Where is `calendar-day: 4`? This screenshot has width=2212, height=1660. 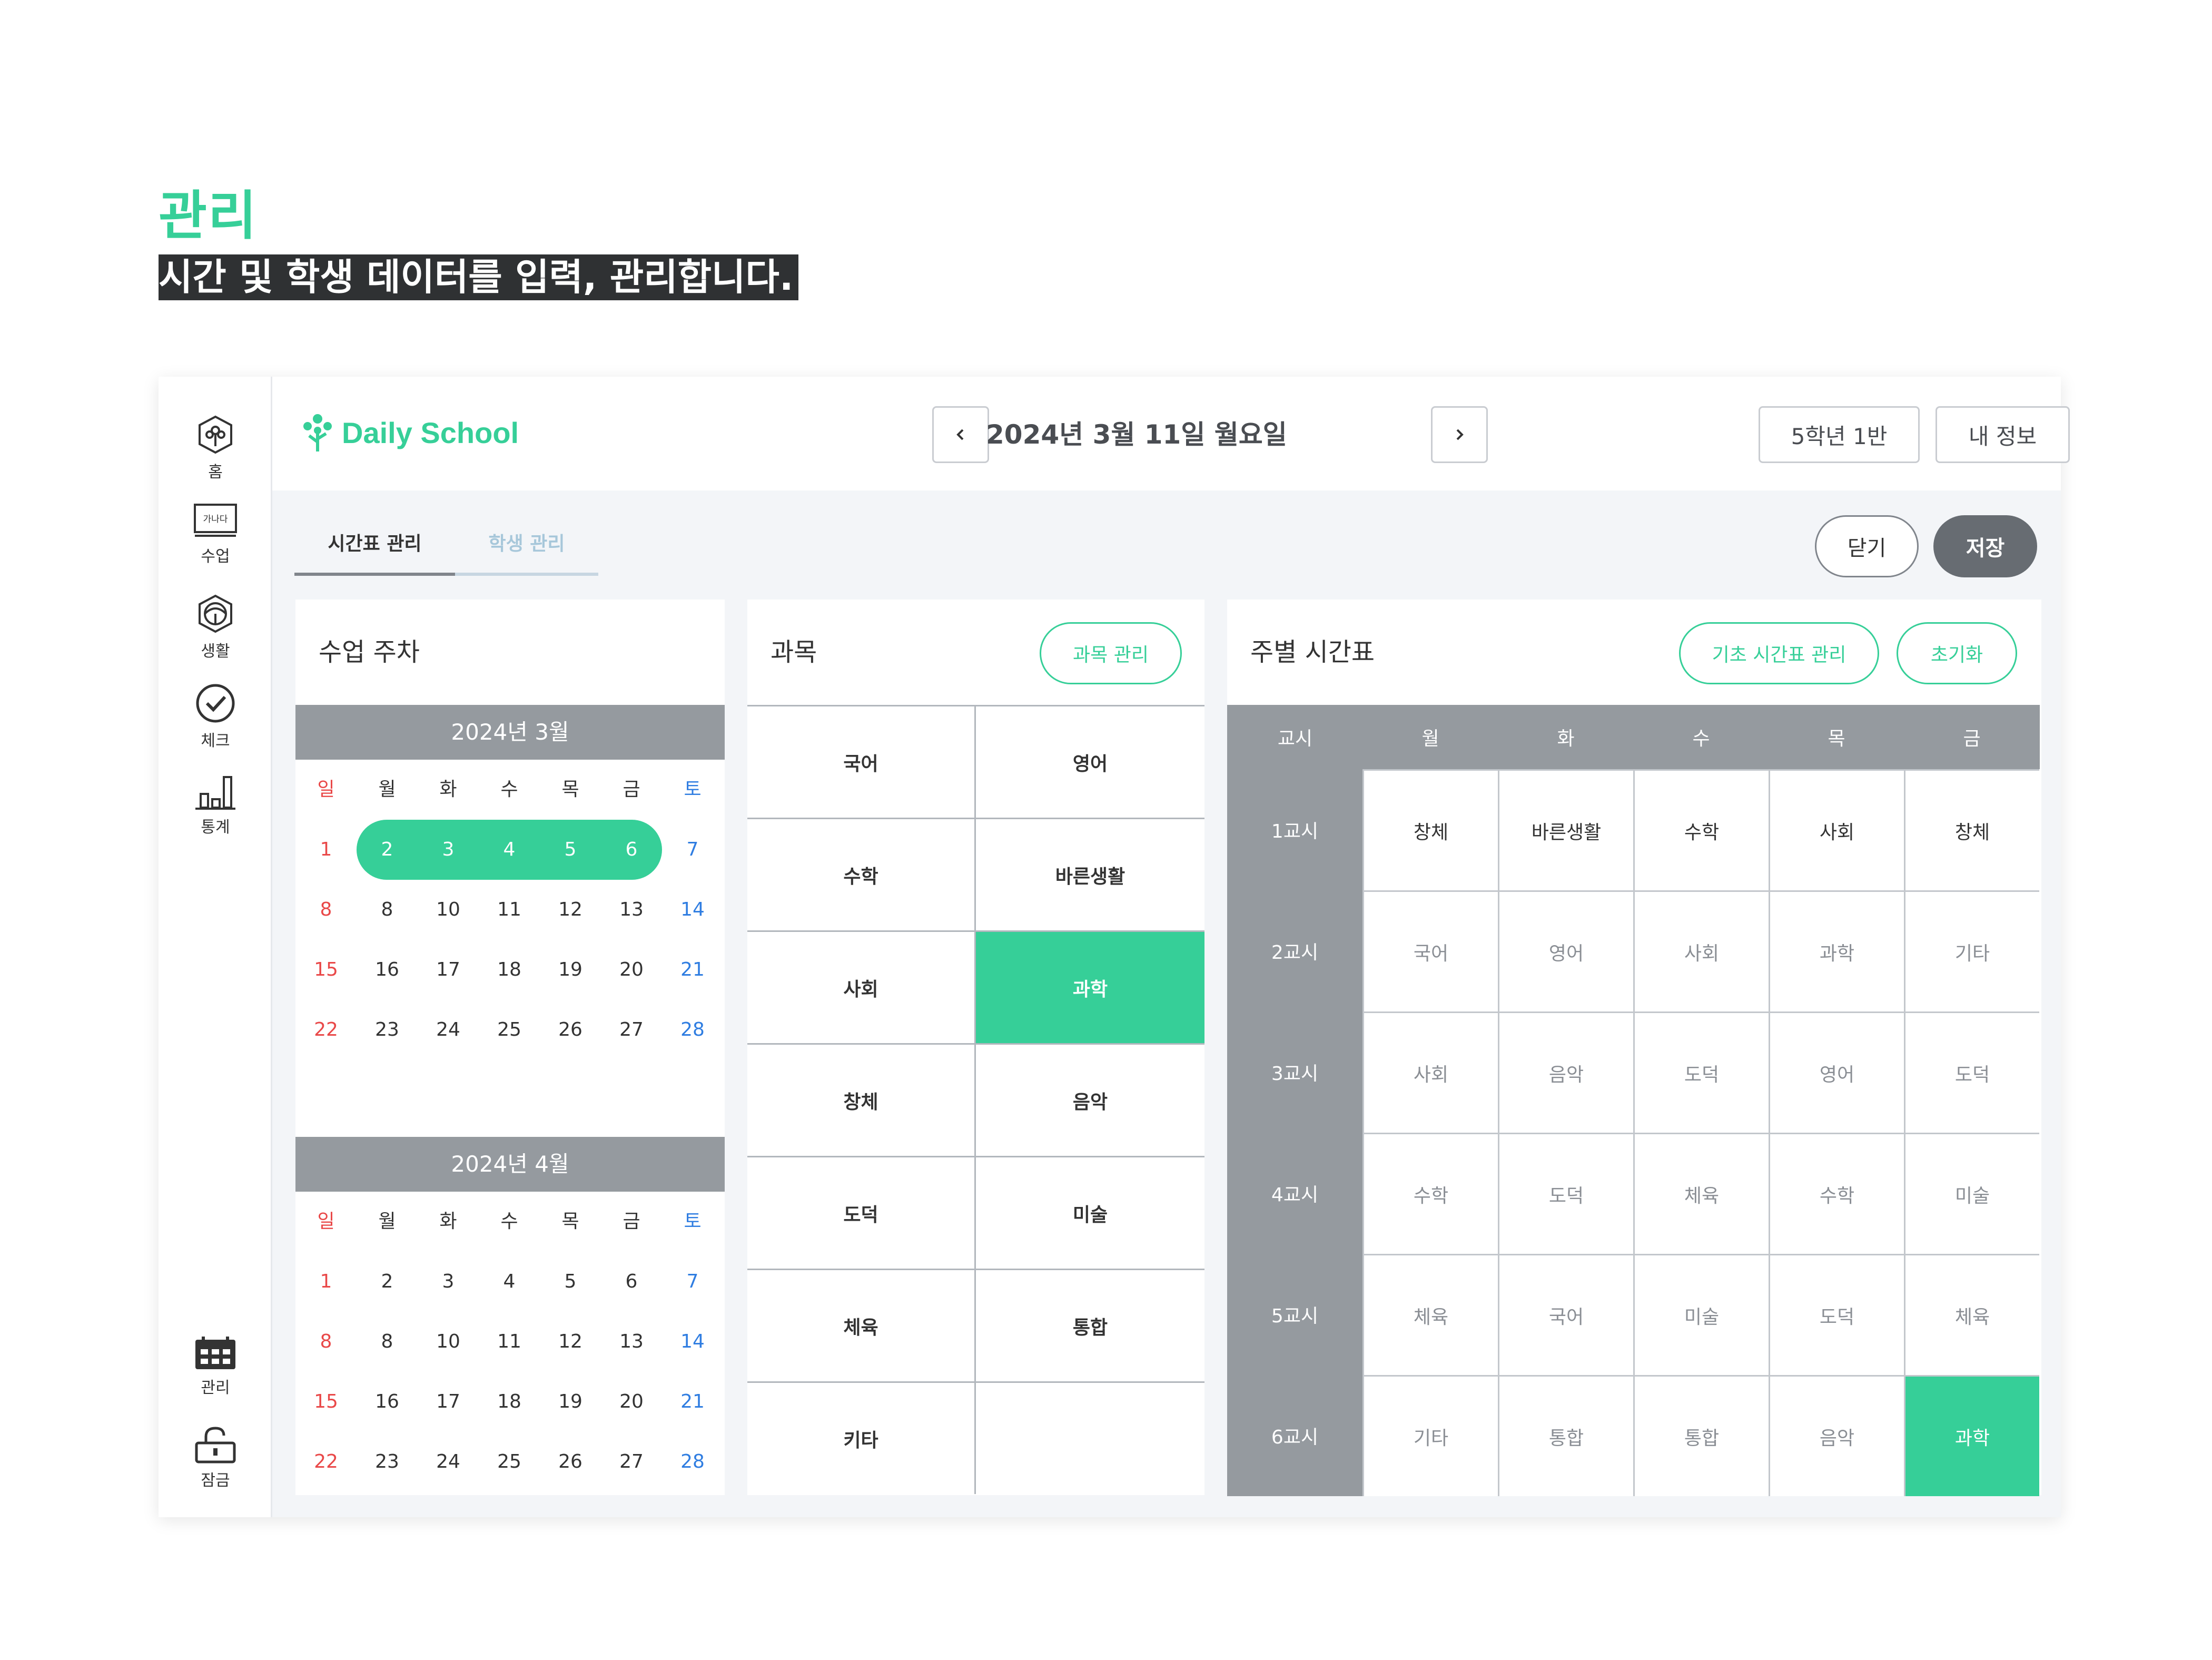
calendar-day: 4 is located at coordinates (509, 1282).